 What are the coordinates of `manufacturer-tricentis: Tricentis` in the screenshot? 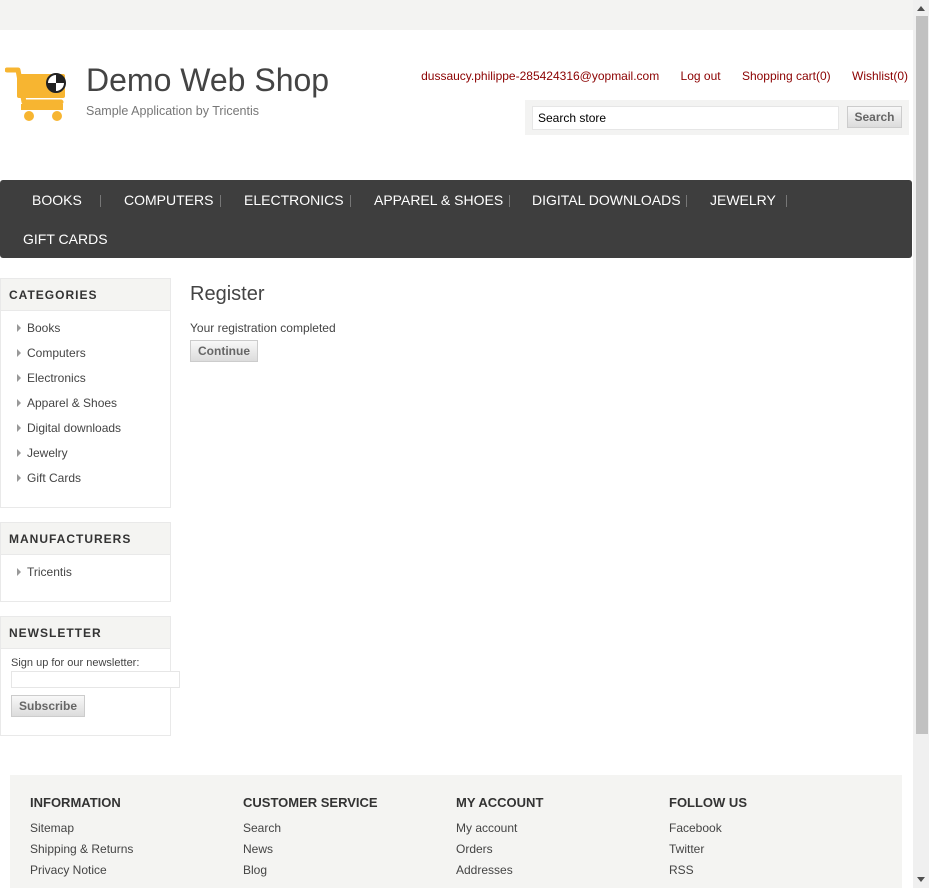 It's located at (85, 572).